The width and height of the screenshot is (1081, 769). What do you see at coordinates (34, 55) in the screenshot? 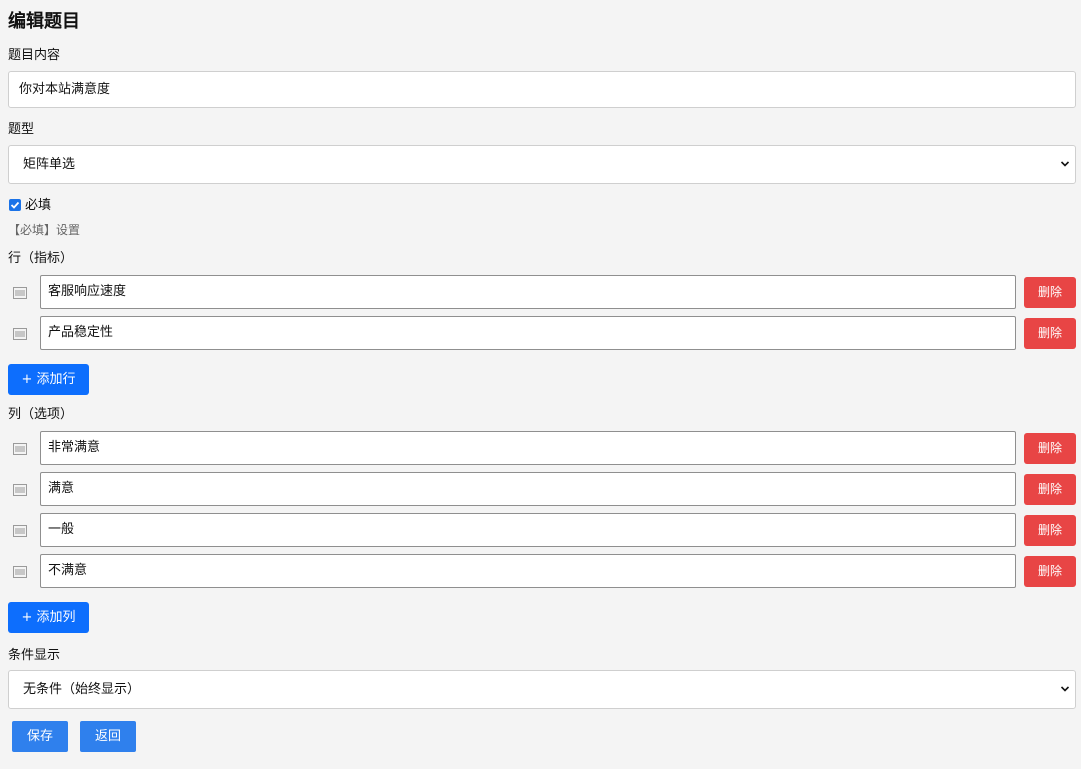
I see `content-label: 题目内容` at bounding box center [34, 55].